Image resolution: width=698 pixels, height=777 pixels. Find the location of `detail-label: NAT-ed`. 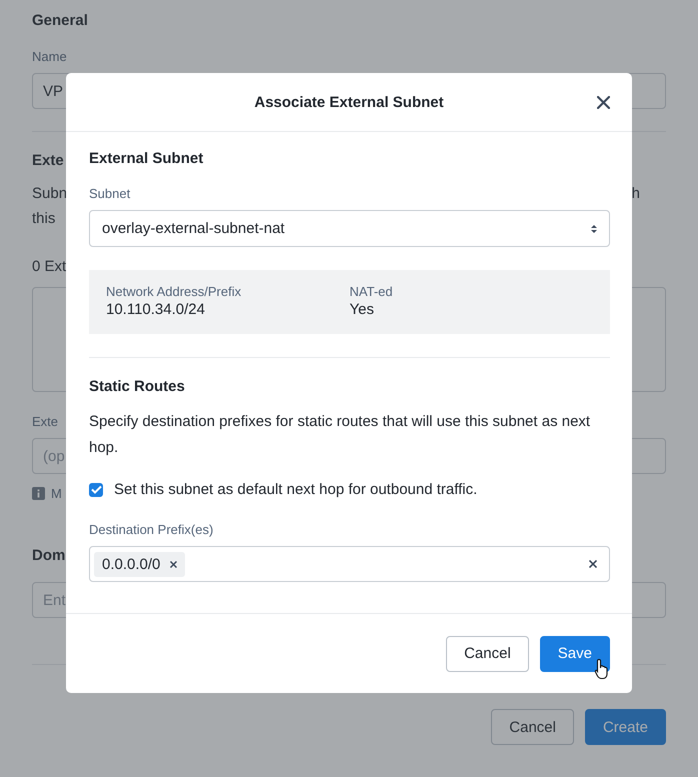

detail-label: NAT-ed is located at coordinates (372, 291).